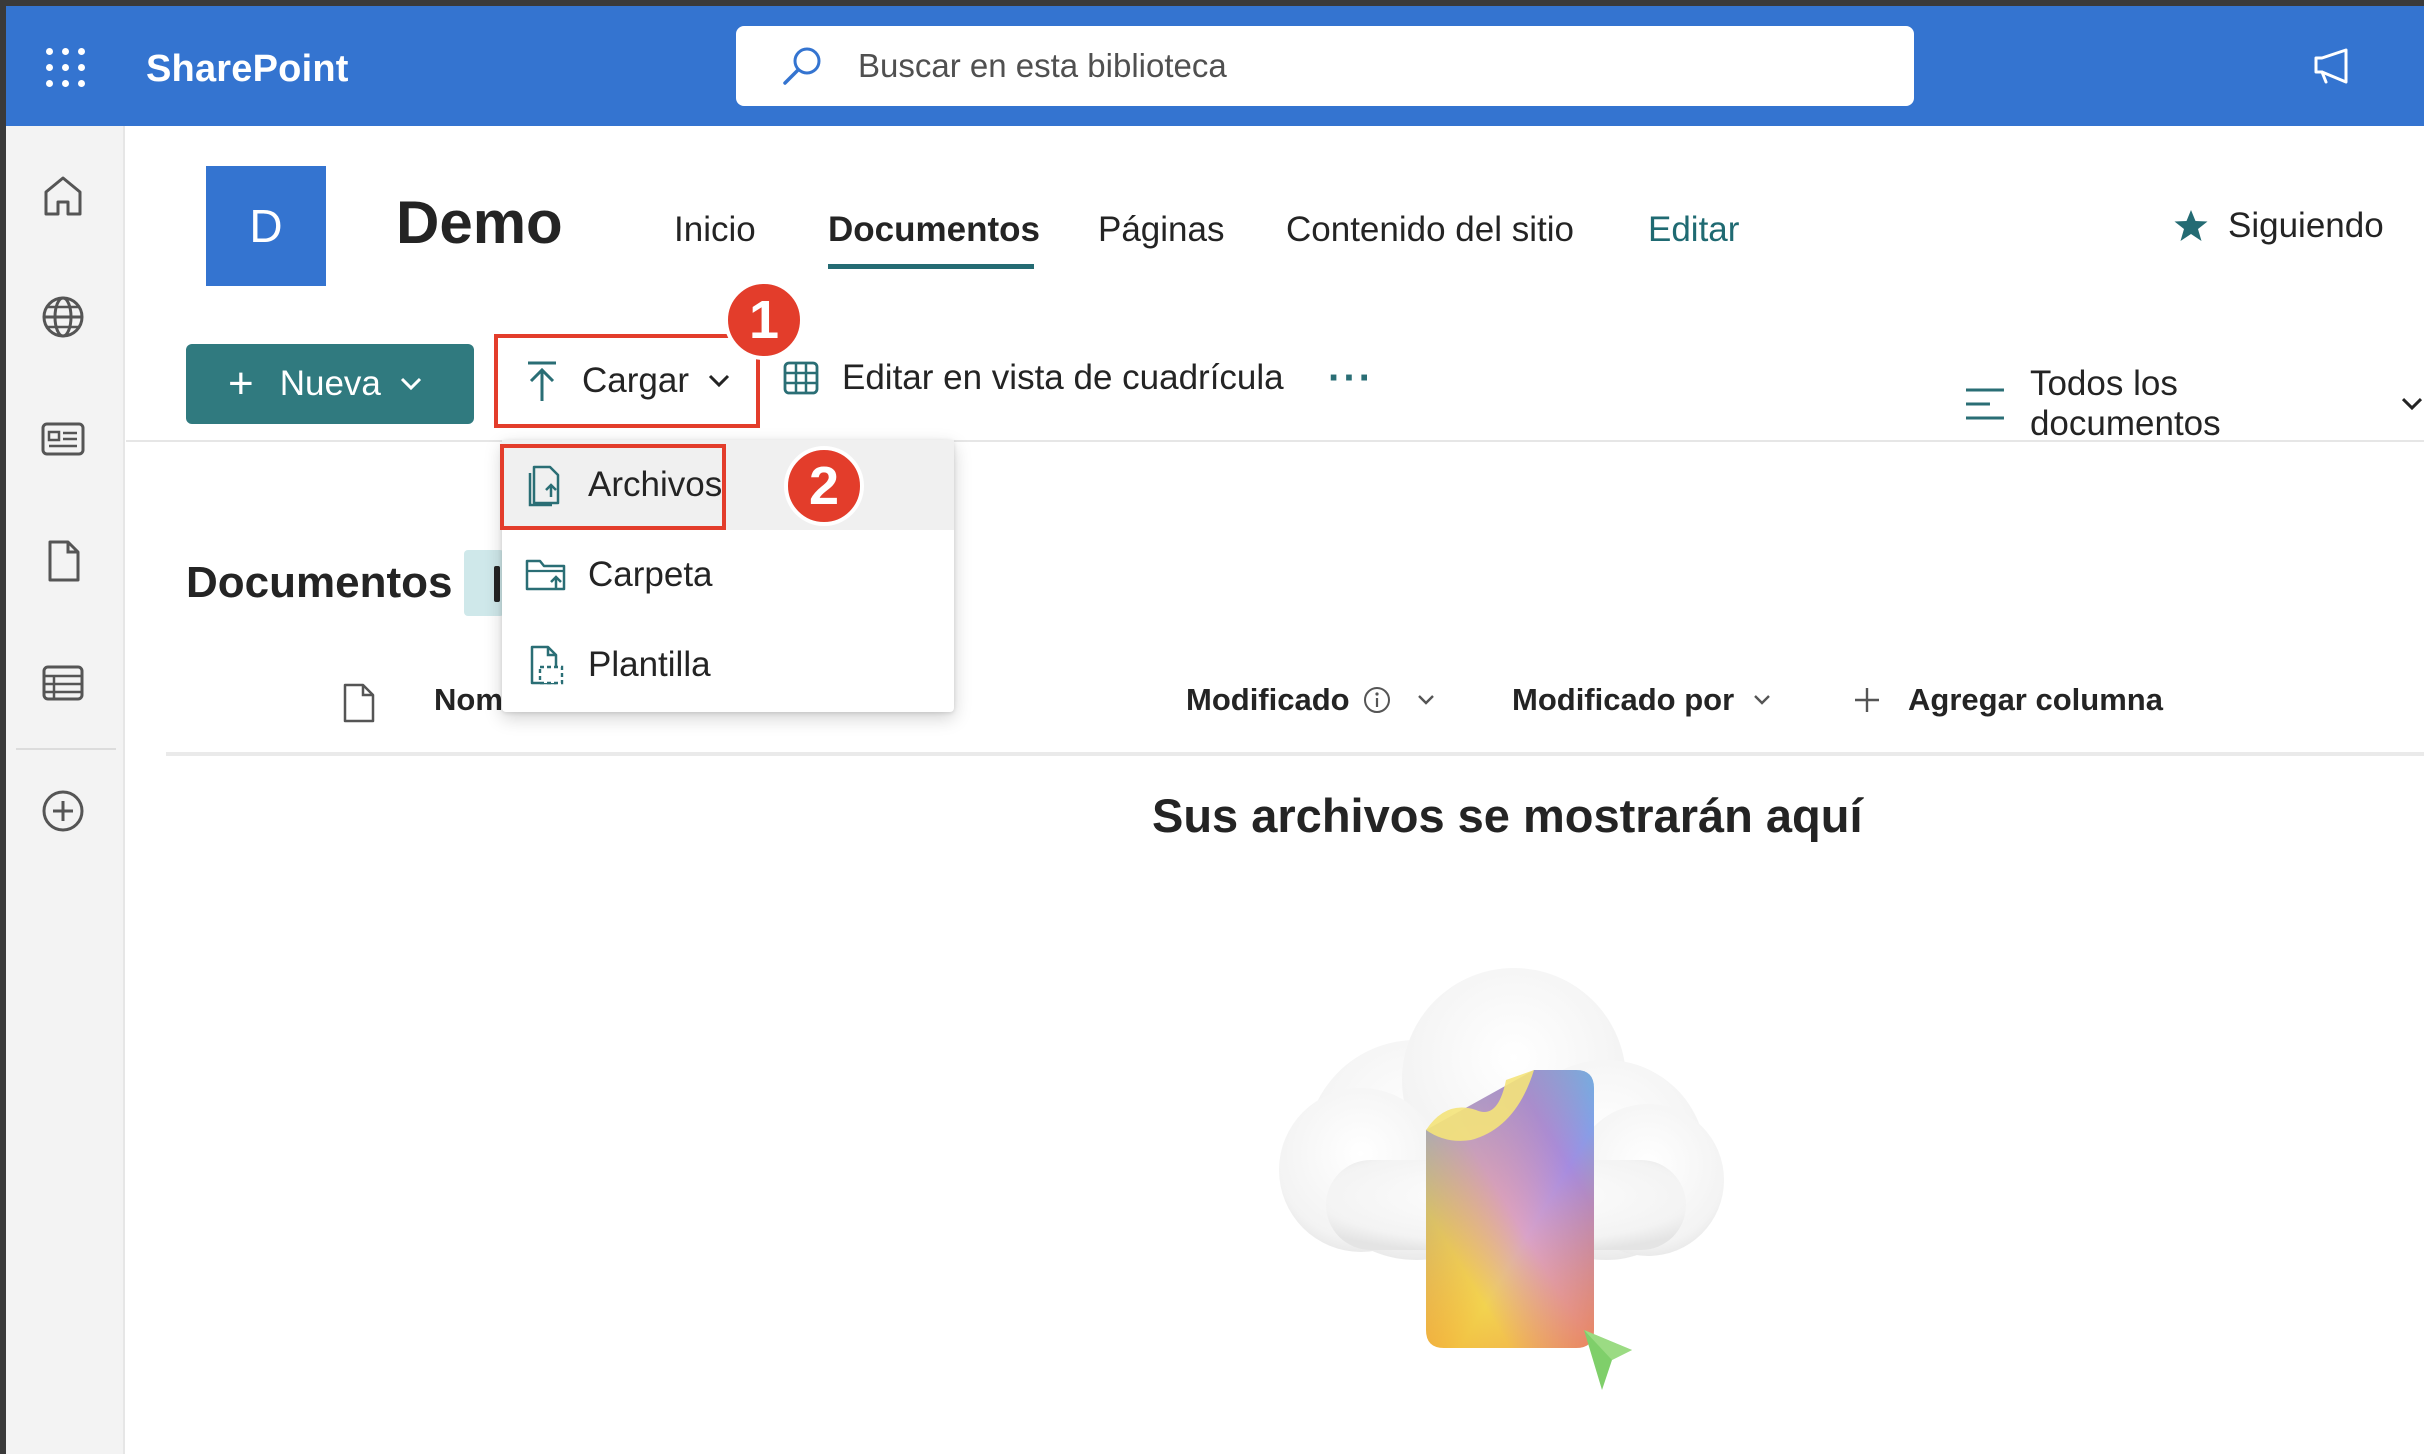 This screenshot has width=2424, height=1454. I want to click on search-input: Buscar en esta biblioteca, so click(1042, 66).